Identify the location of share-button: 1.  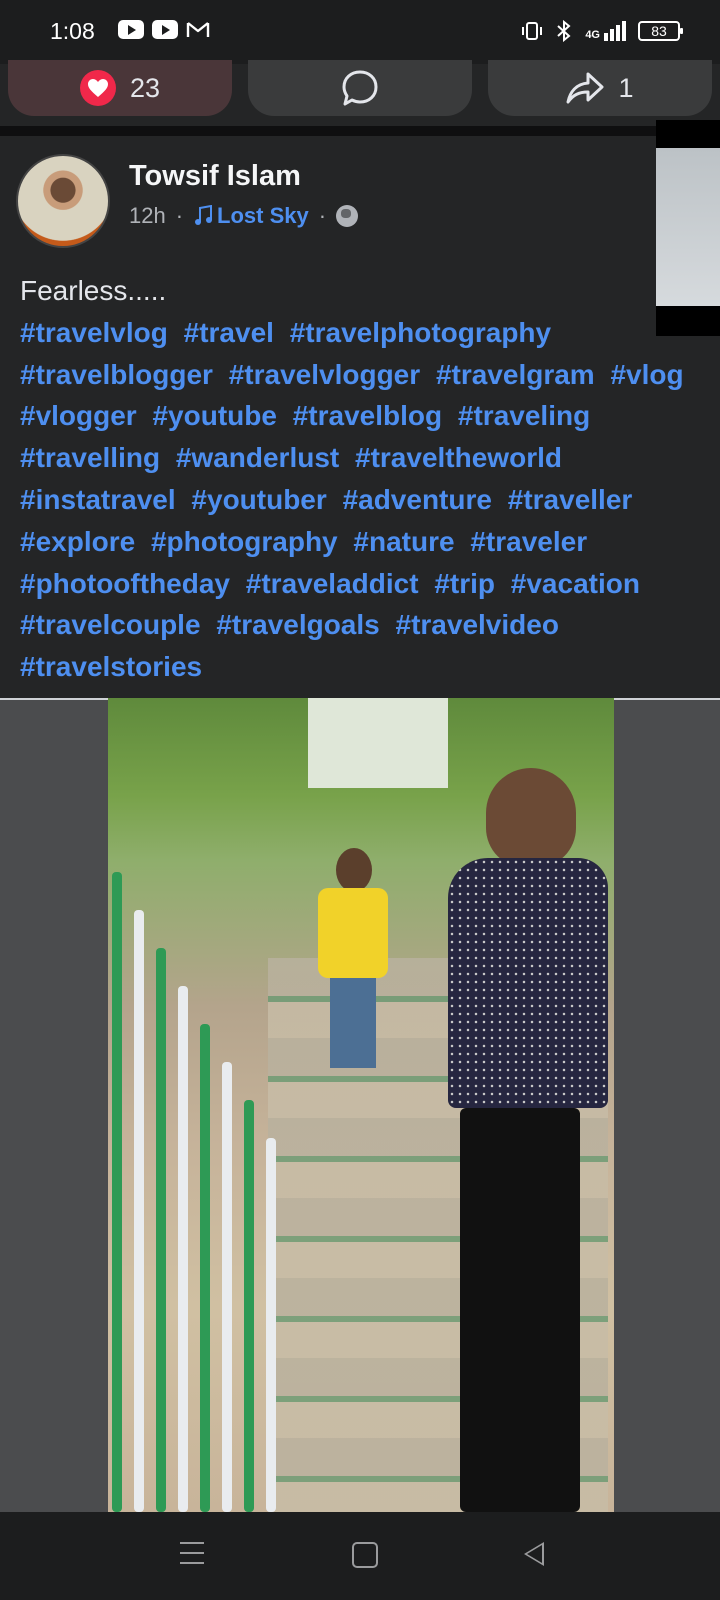
(600, 88).